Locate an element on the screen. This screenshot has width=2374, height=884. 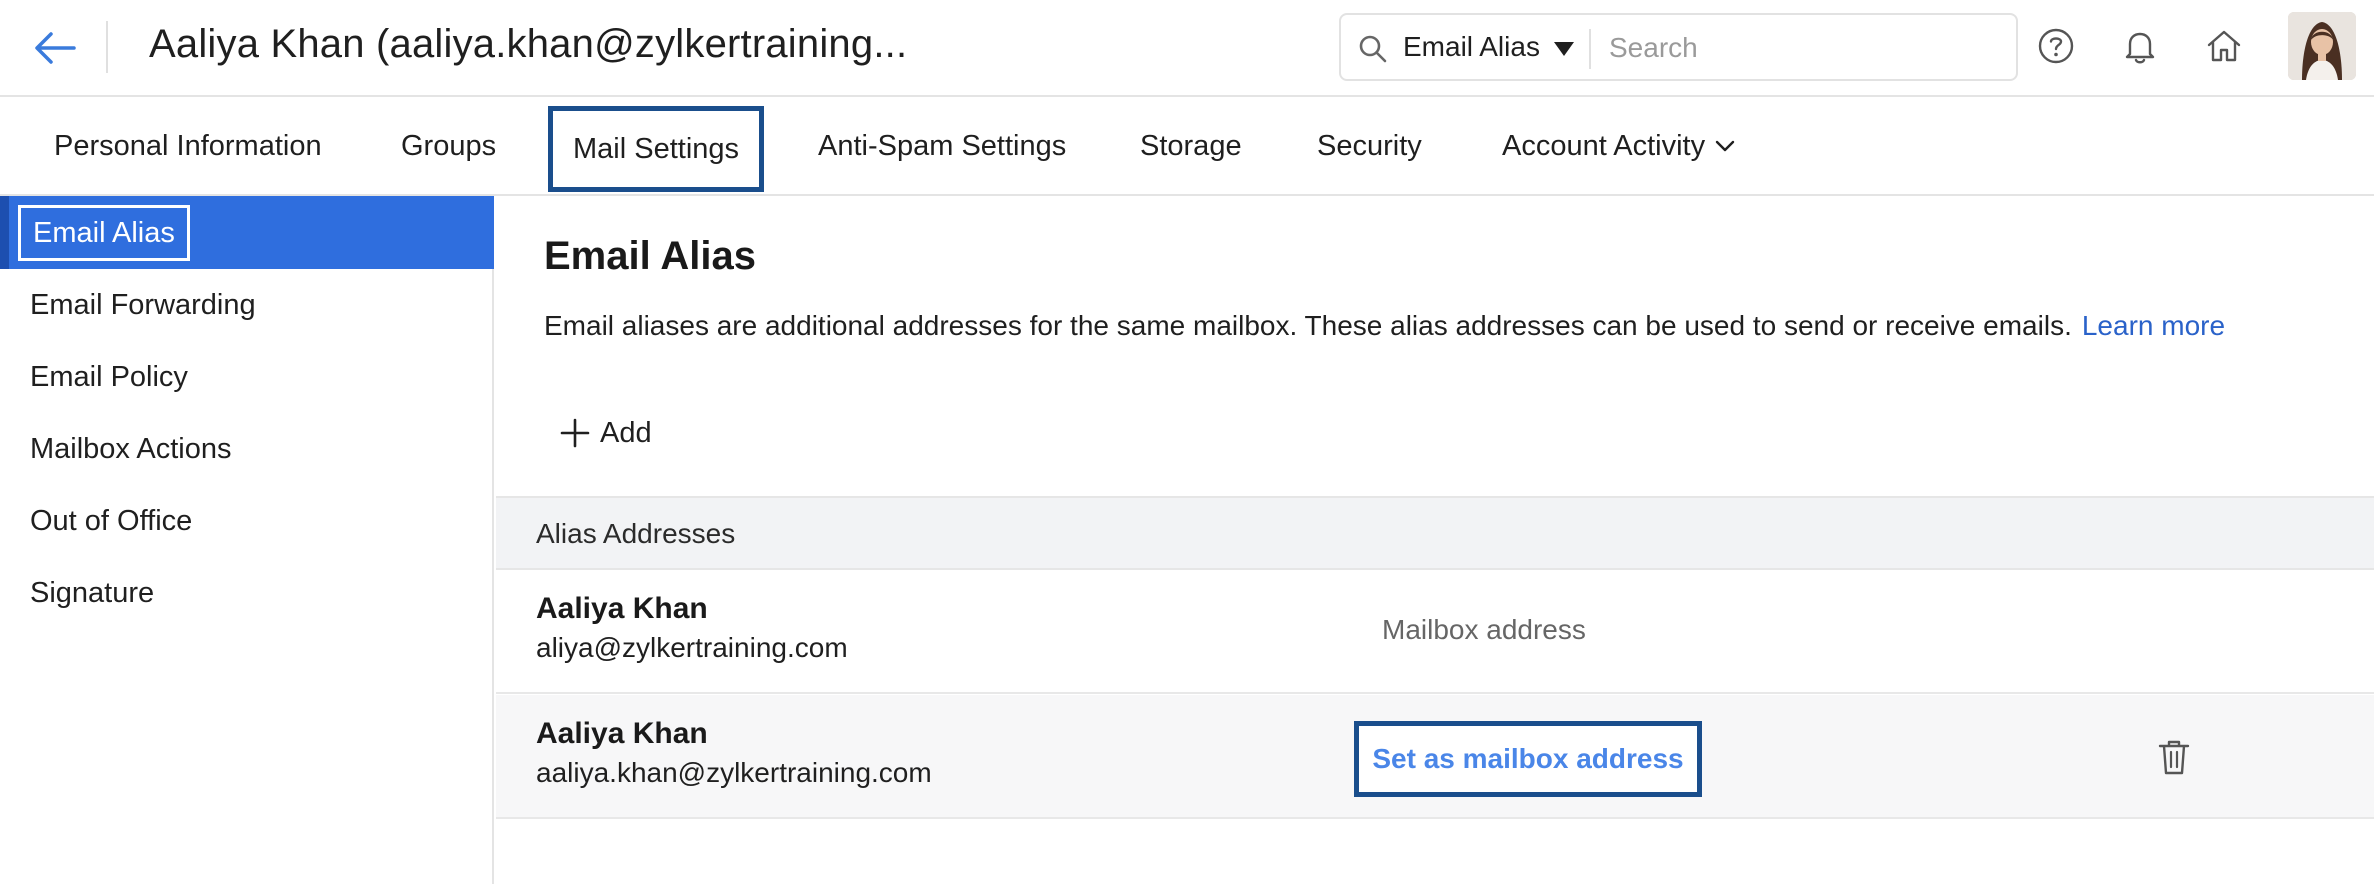
chevron-down-icon is located at coordinates (1725, 146).